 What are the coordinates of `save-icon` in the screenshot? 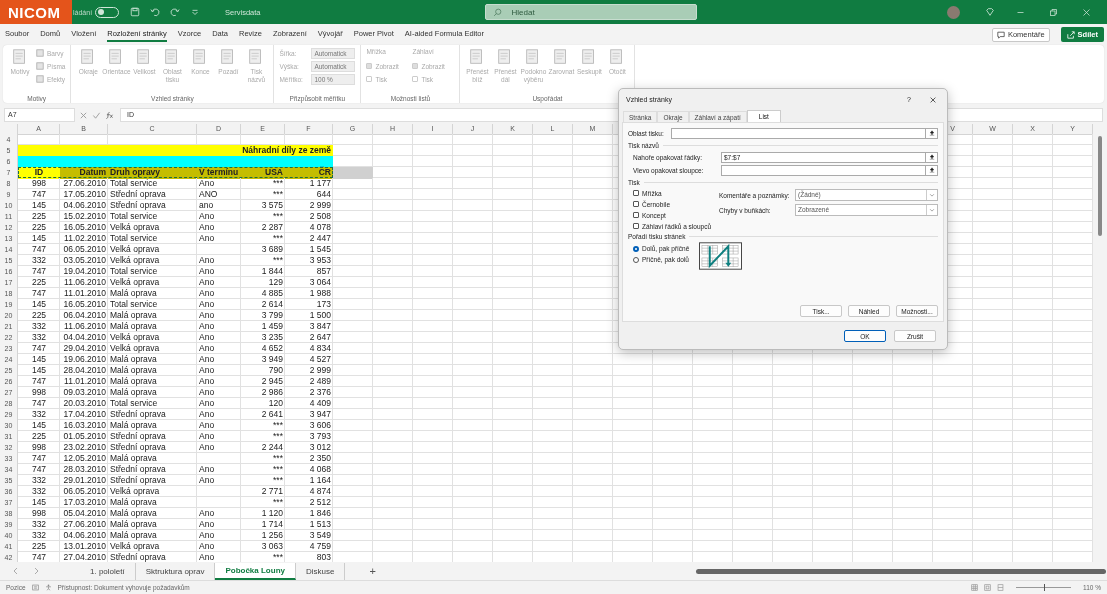 It's located at (135, 12).